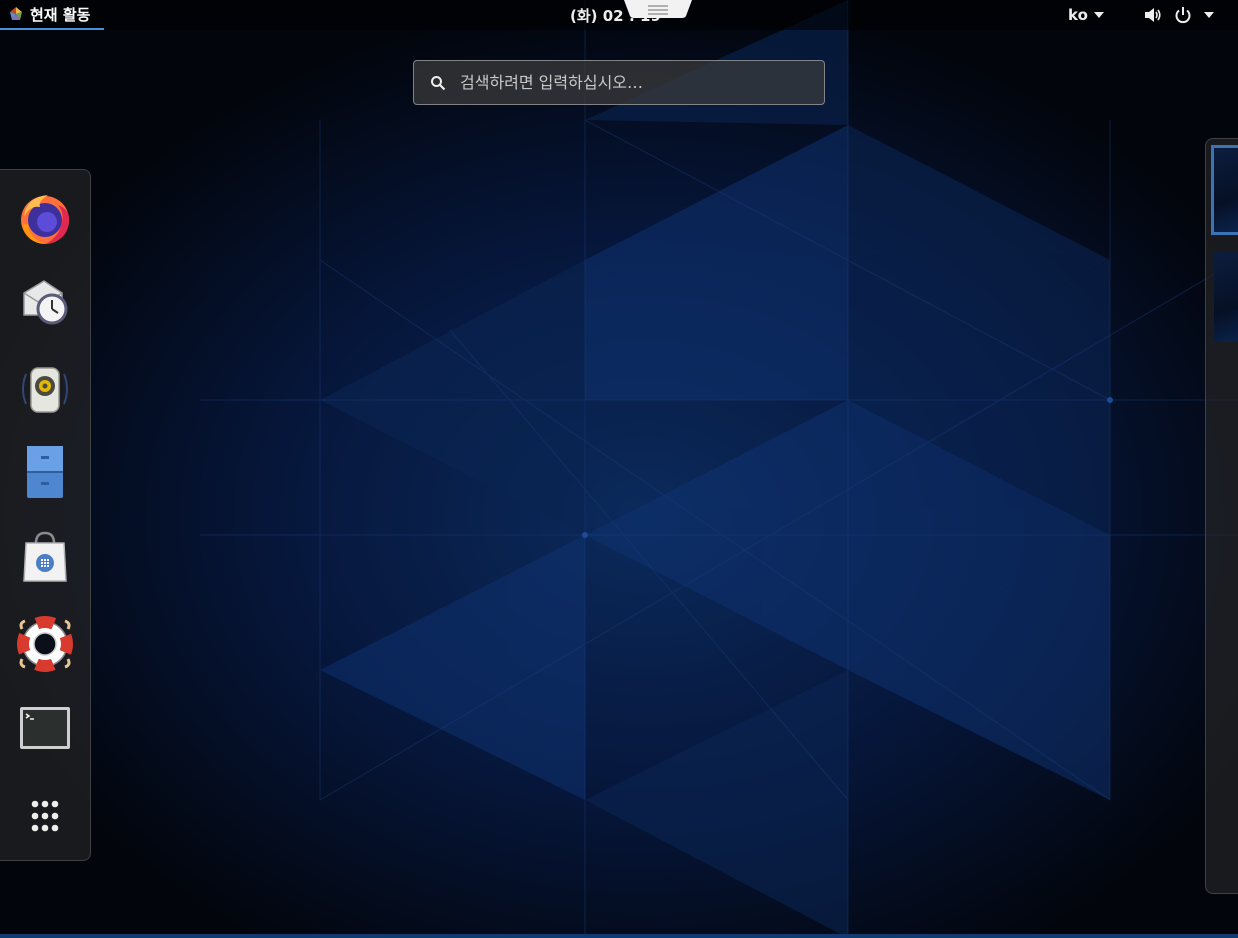 Image resolution: width=1238 pixels, height=938 pixels. I want to click on screen-edge, so click(619, 936).